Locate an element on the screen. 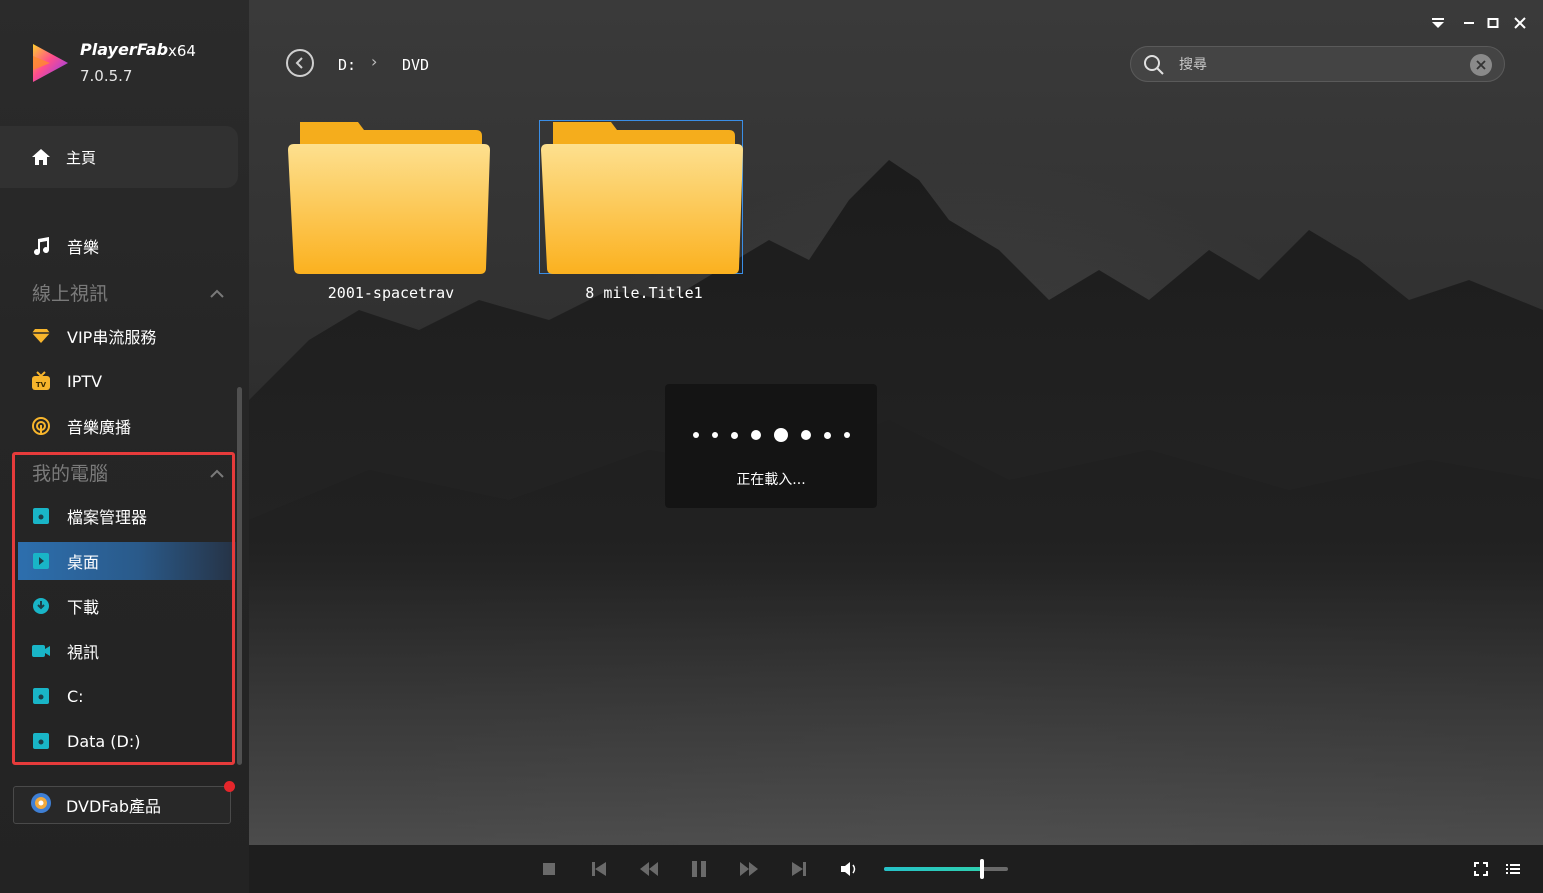 This screenshot has width=1543, height=893. tv-icon: TV is located at coordinates (41, 381).